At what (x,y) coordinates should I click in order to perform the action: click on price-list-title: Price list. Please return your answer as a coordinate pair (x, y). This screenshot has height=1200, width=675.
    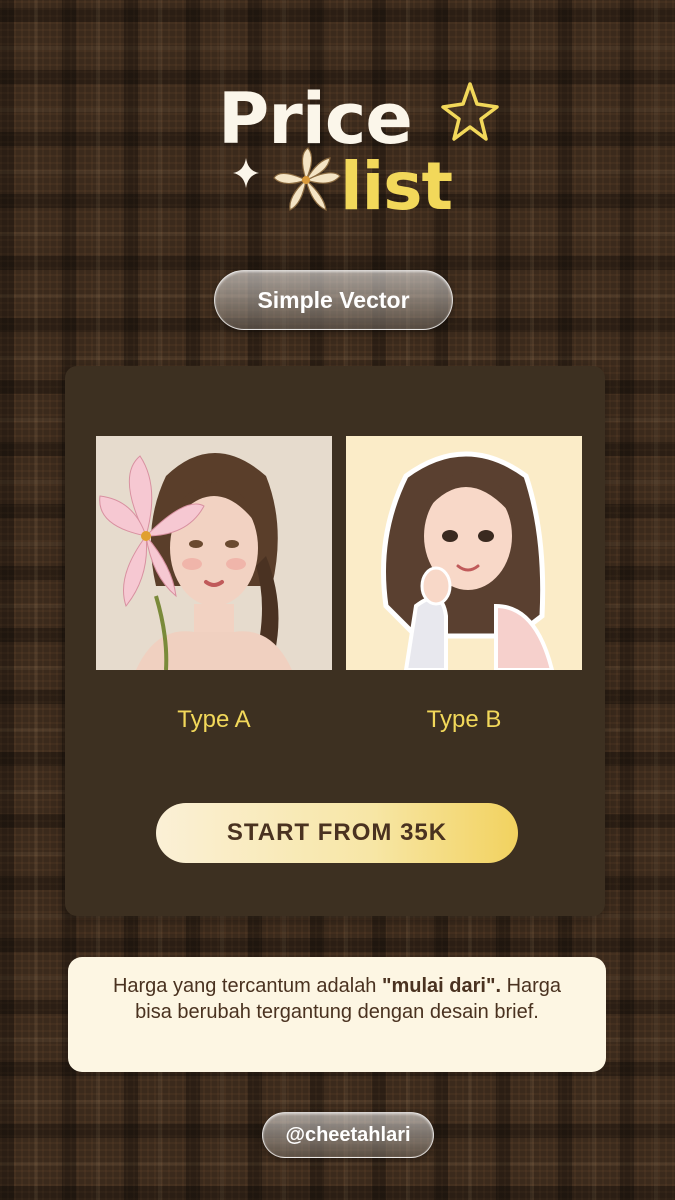
    Looking at the image, I should click on (337, 147).